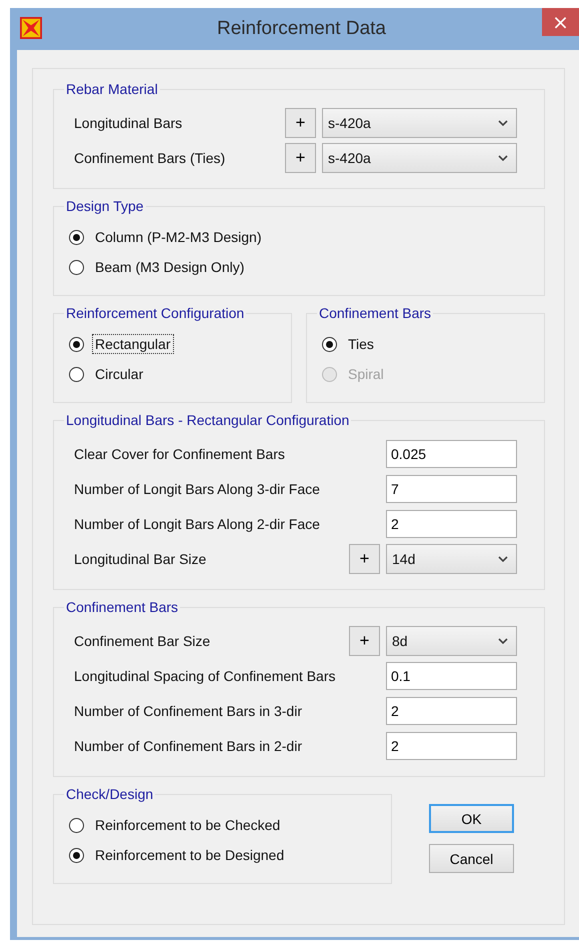 Image resolution: width=579 pixels, height=943 pixels. I want to click on field-label: Longitudinal Bar Size, so click(141, 558).